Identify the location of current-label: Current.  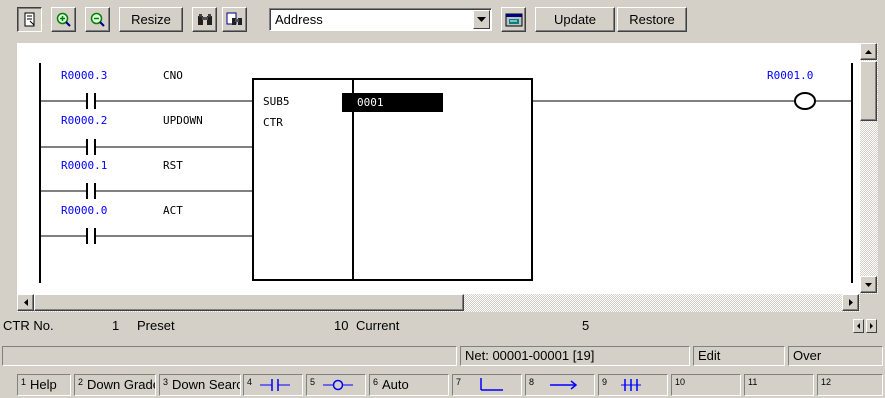
(378, 325).